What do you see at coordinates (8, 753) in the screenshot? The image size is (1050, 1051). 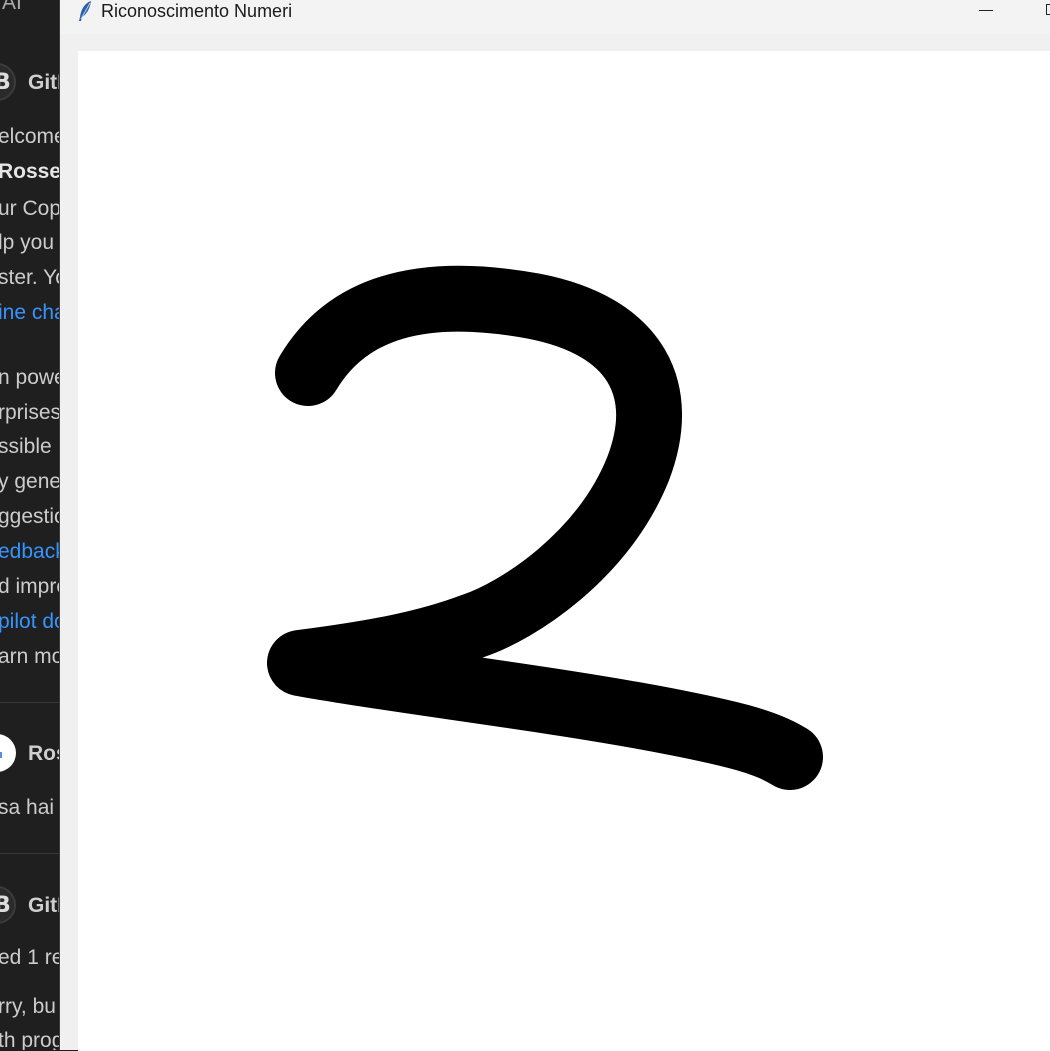 I see `user-avatar` at bounding box center [8, 753].